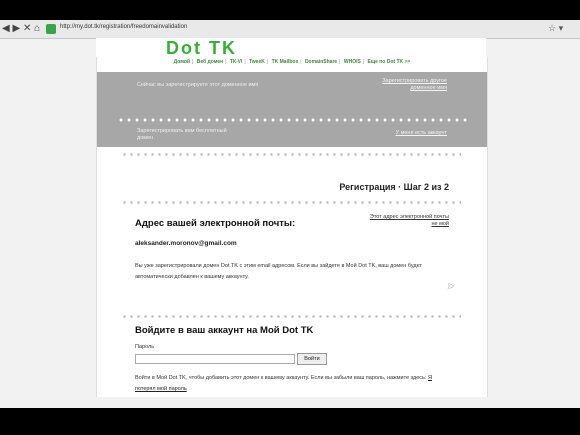 The width and height of the screenshot is (580, 435). I want to click on favicon-icon, so click(51, 29).